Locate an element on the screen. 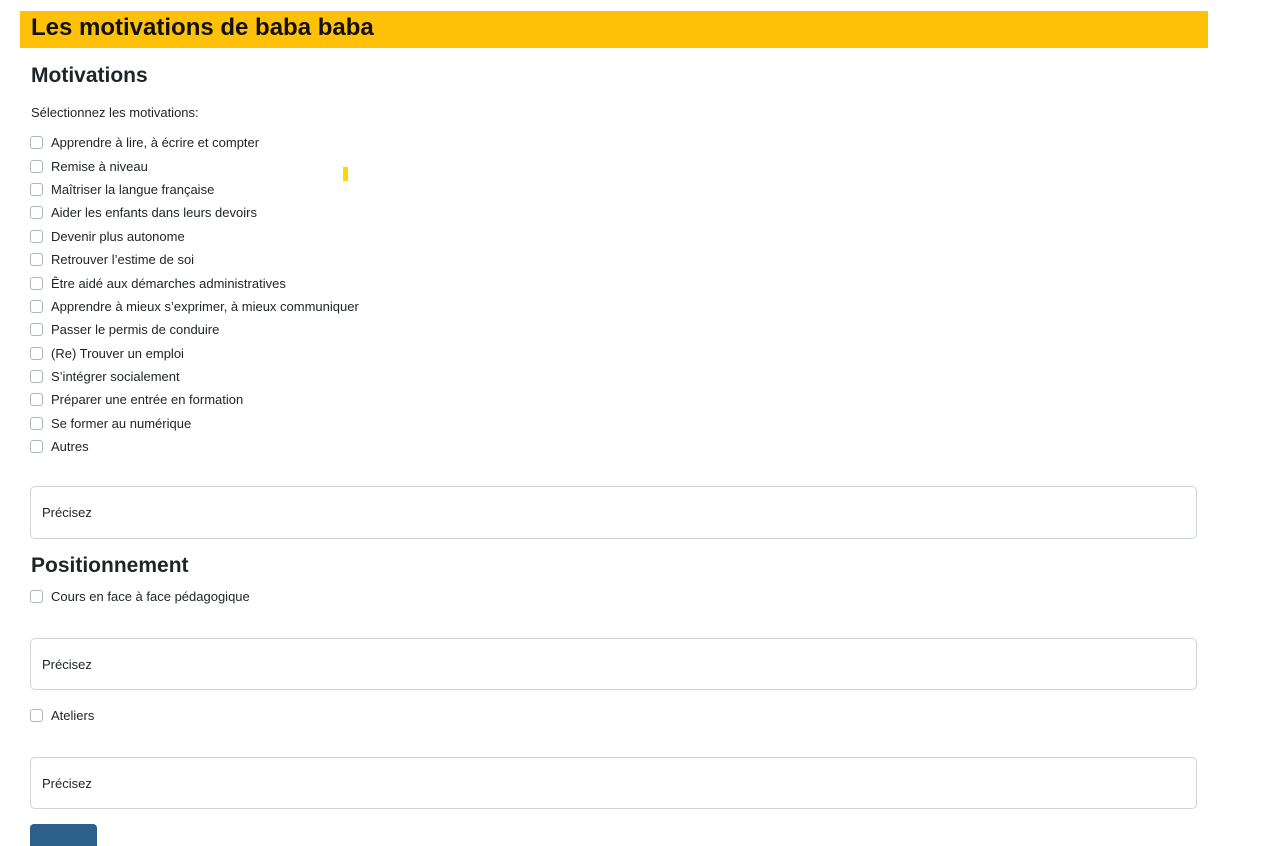 Image resolution: width=1263 pixels, height=846 pixels. ateliers-checkbox-row: Ateliers is located at coordinates (62, 715).